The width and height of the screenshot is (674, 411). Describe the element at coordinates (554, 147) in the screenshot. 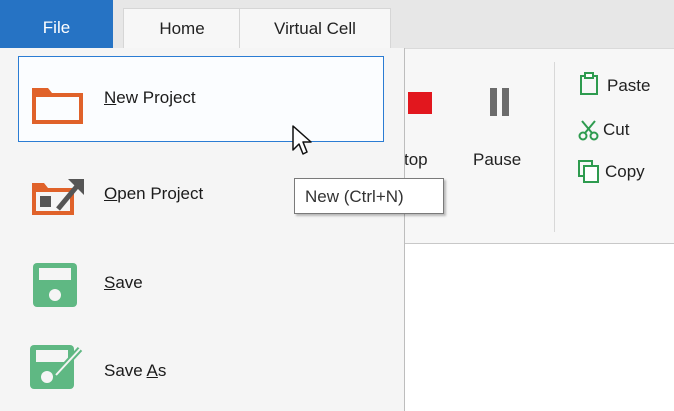

I see `ribbon-group-separator` at that location.